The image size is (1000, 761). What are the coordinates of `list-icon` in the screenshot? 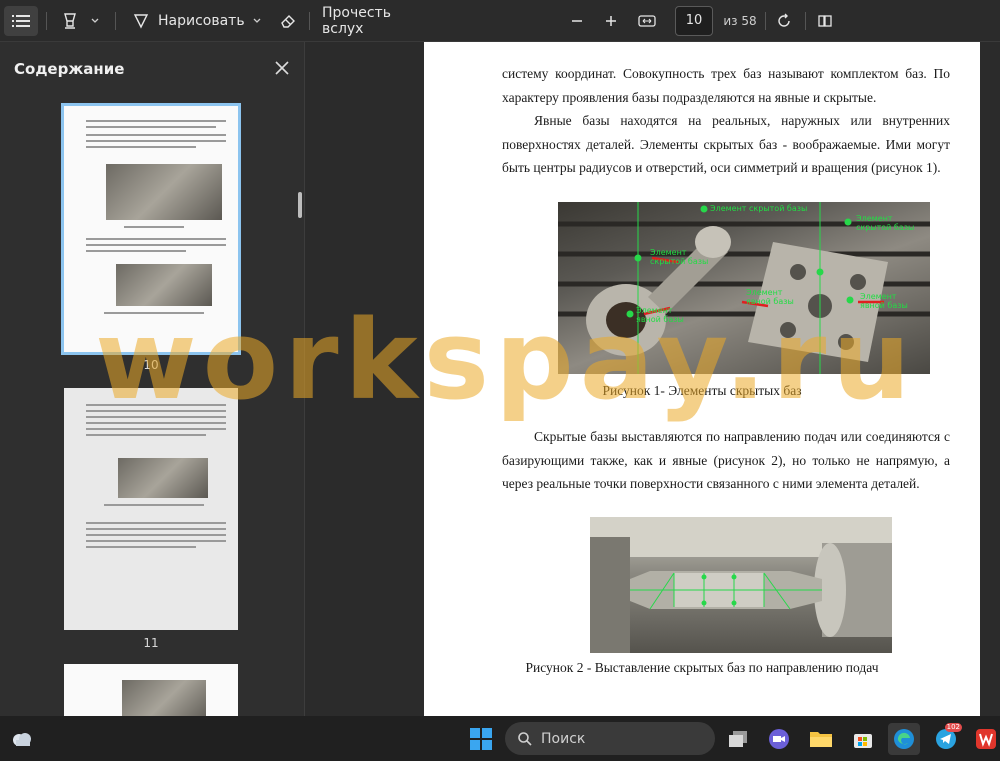 It's located at (21, 21).